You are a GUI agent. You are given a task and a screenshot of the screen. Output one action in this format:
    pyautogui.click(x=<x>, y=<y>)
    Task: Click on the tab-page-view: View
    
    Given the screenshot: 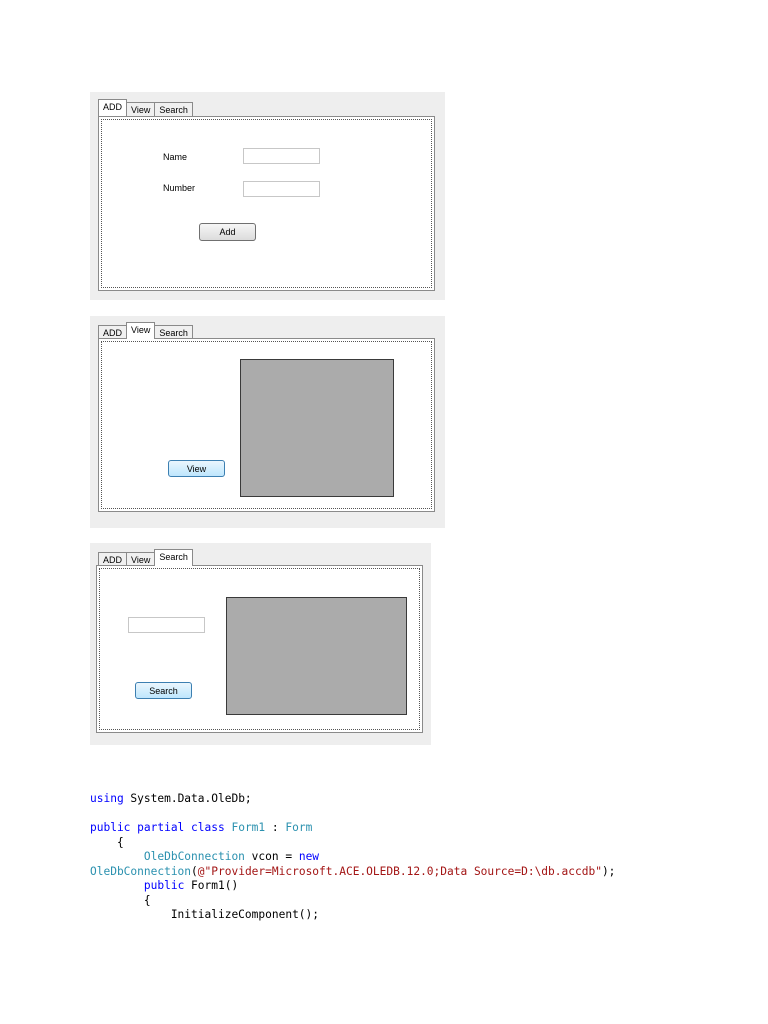 What is the action you would take?
    pyautogui.click(x=266, y=425)
    